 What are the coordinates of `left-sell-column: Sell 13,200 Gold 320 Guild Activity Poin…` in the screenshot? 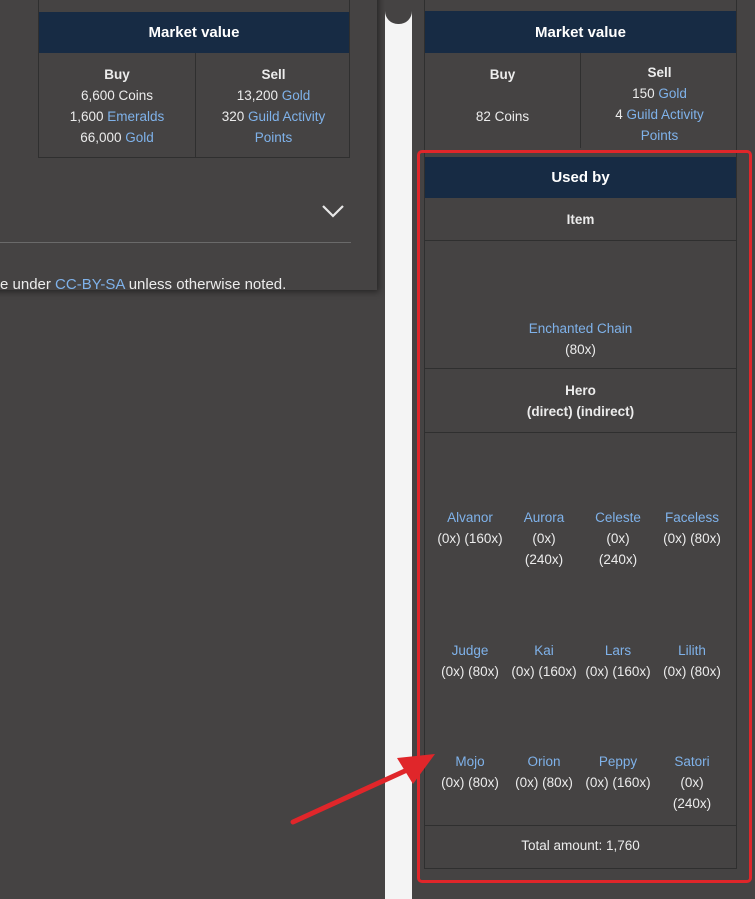 It's located at (273, 105).